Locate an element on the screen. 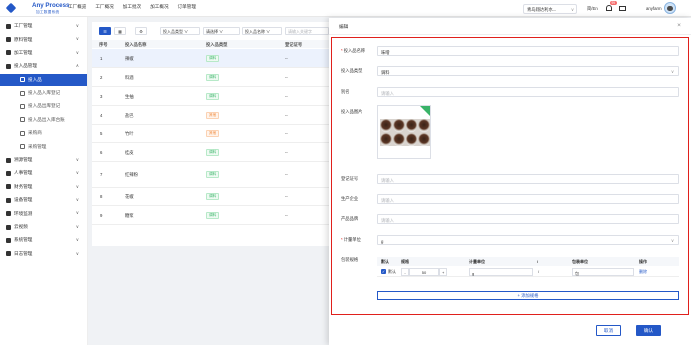 The image size is (691, 345). spec-col: 规格 is located at coordinates (405, 261).